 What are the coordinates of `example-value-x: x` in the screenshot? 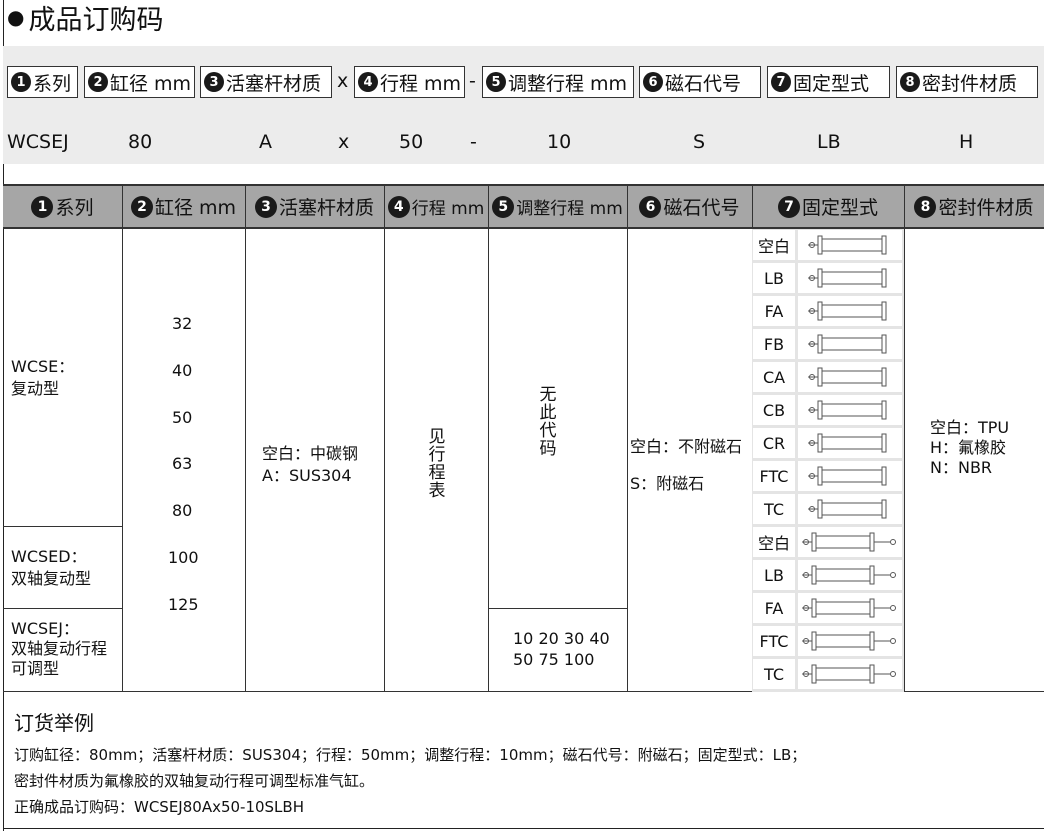 It's located at (344, 142).